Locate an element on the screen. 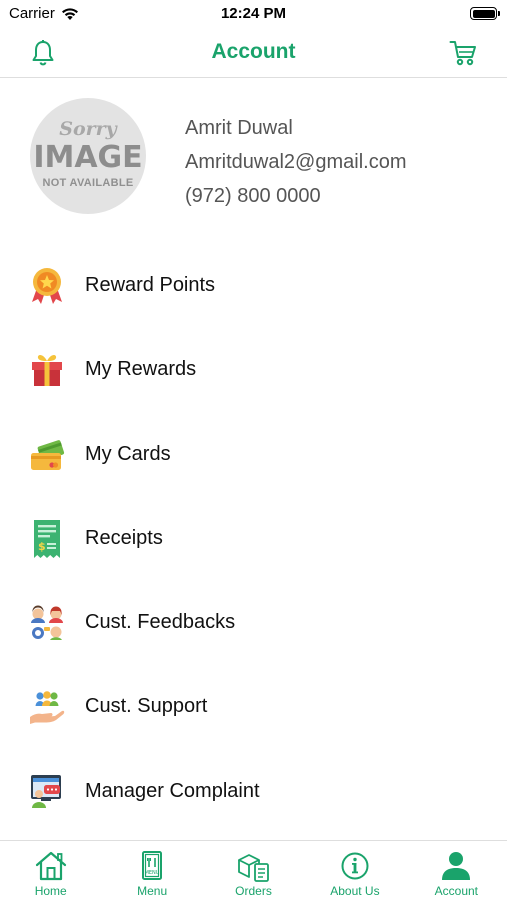 Image resolution: width=507 pixels, height=900 pixels. menu-icon: MENU is located at coordinates (152, 865).